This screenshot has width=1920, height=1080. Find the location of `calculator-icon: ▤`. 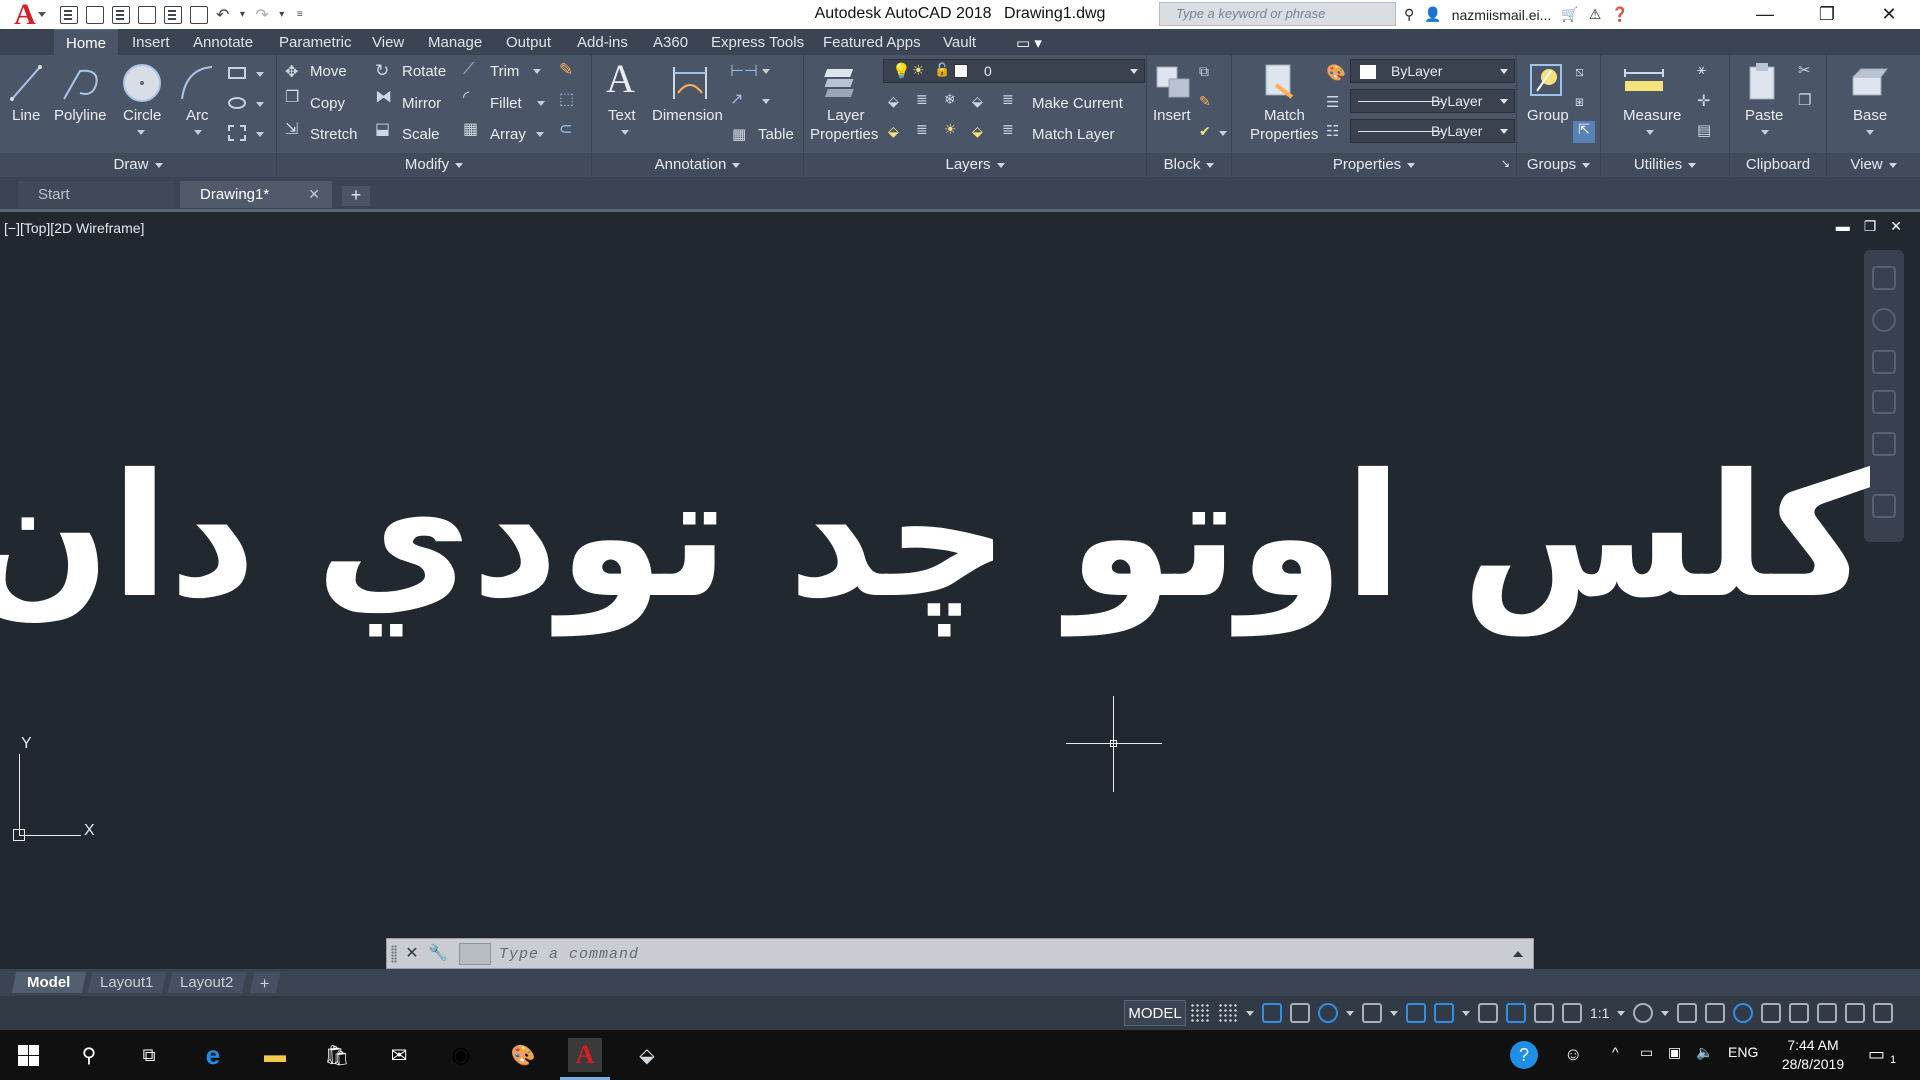

calculator-icon: ▤ is located at coordinates (1704, 130).